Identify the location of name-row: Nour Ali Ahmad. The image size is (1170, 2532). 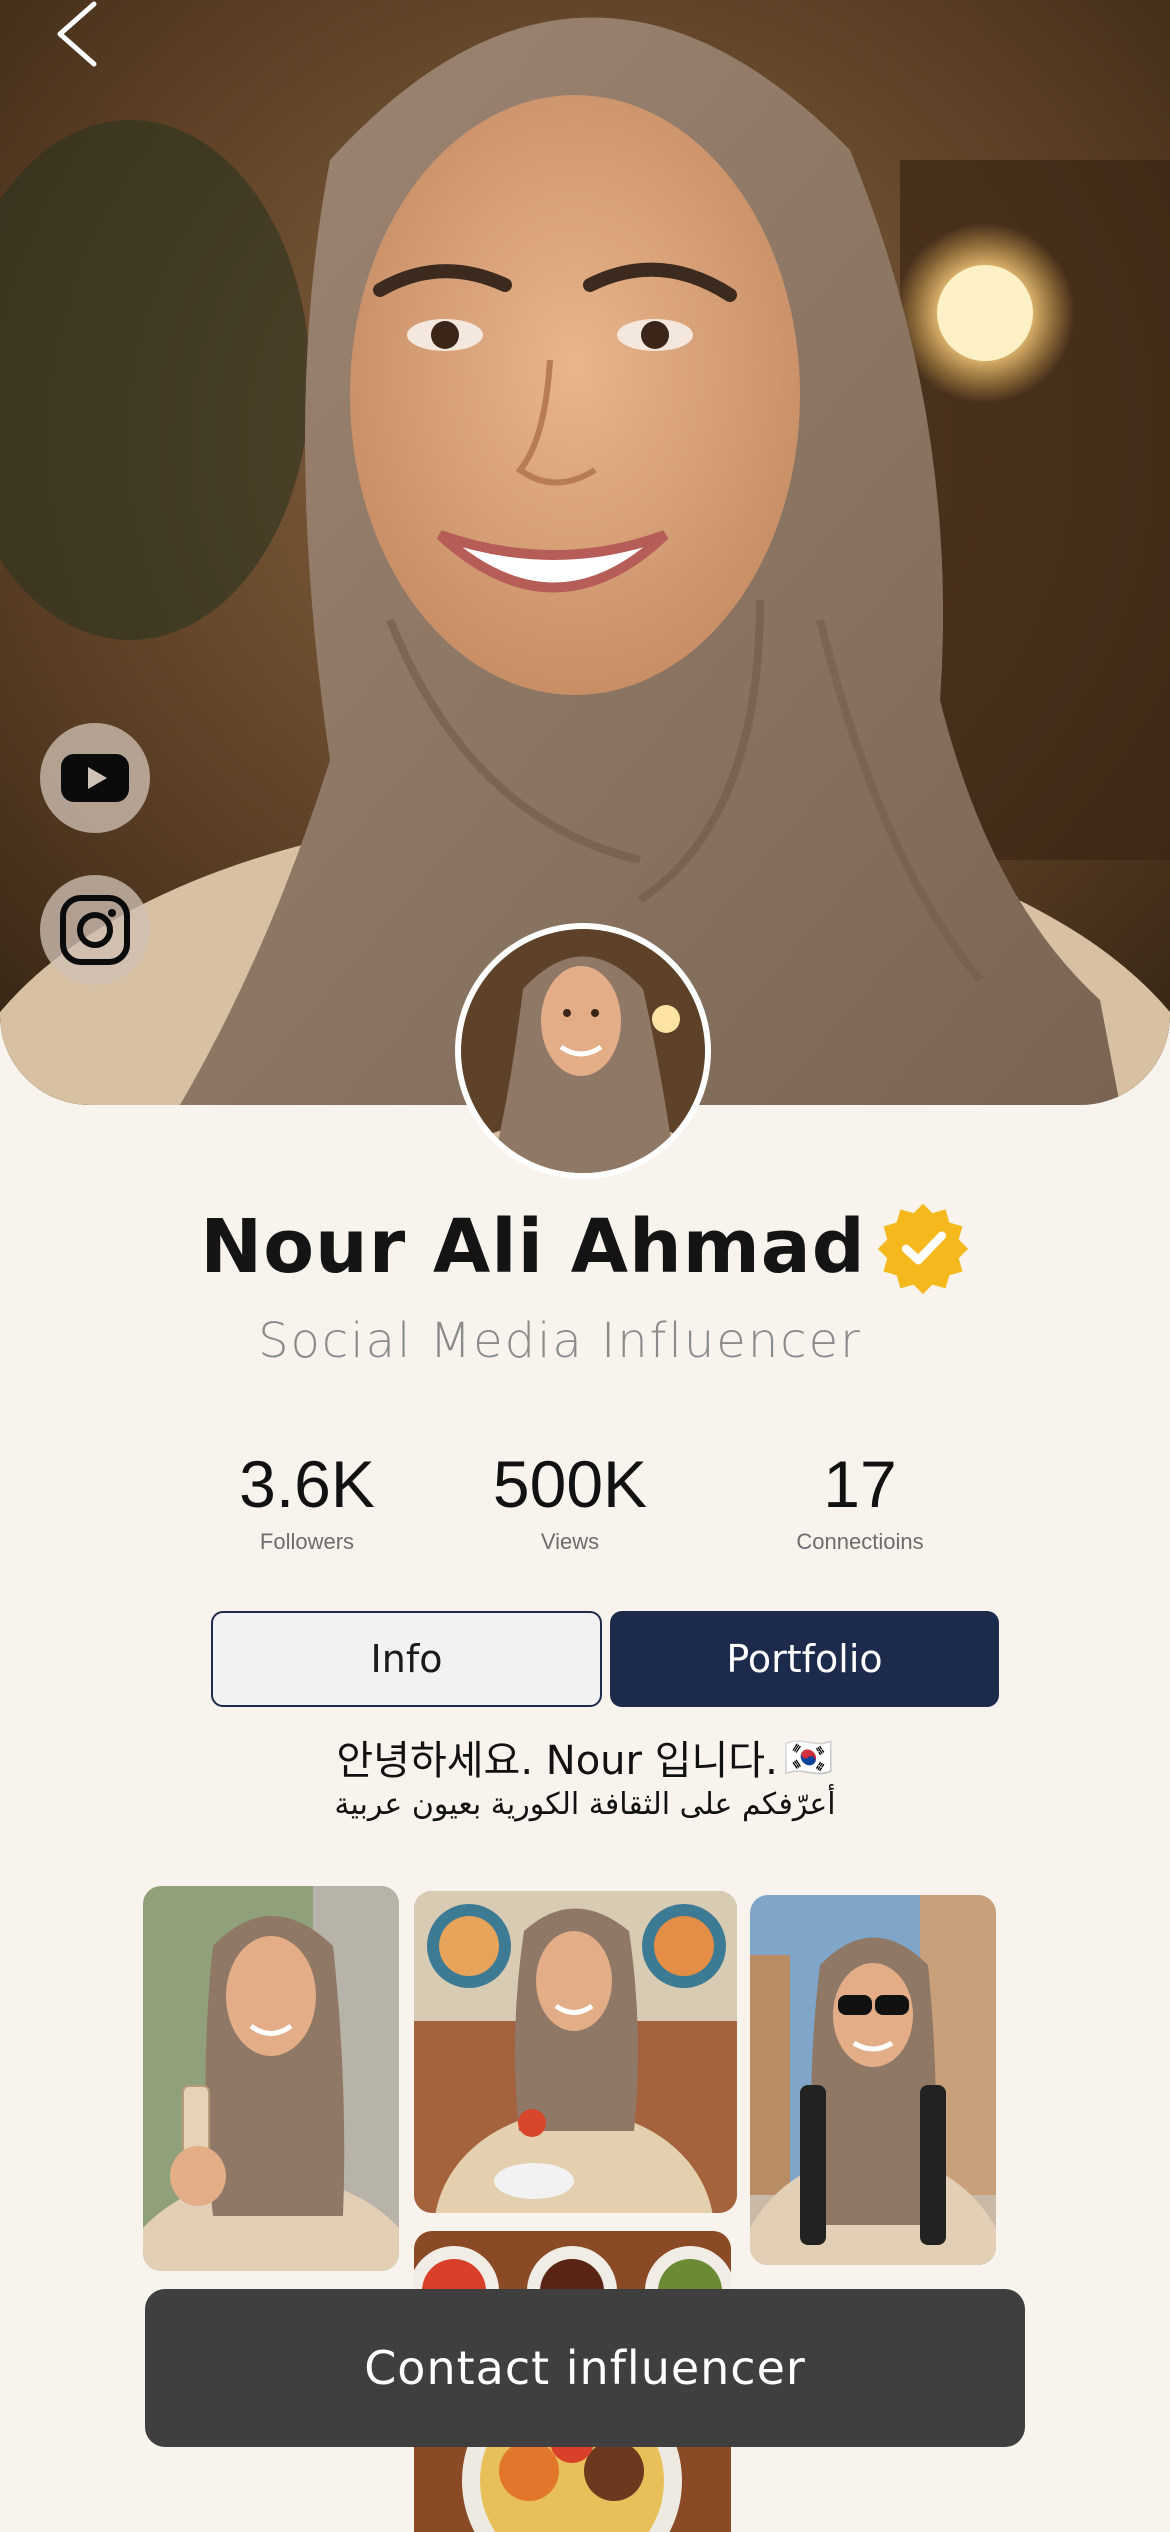
(585, 1247).